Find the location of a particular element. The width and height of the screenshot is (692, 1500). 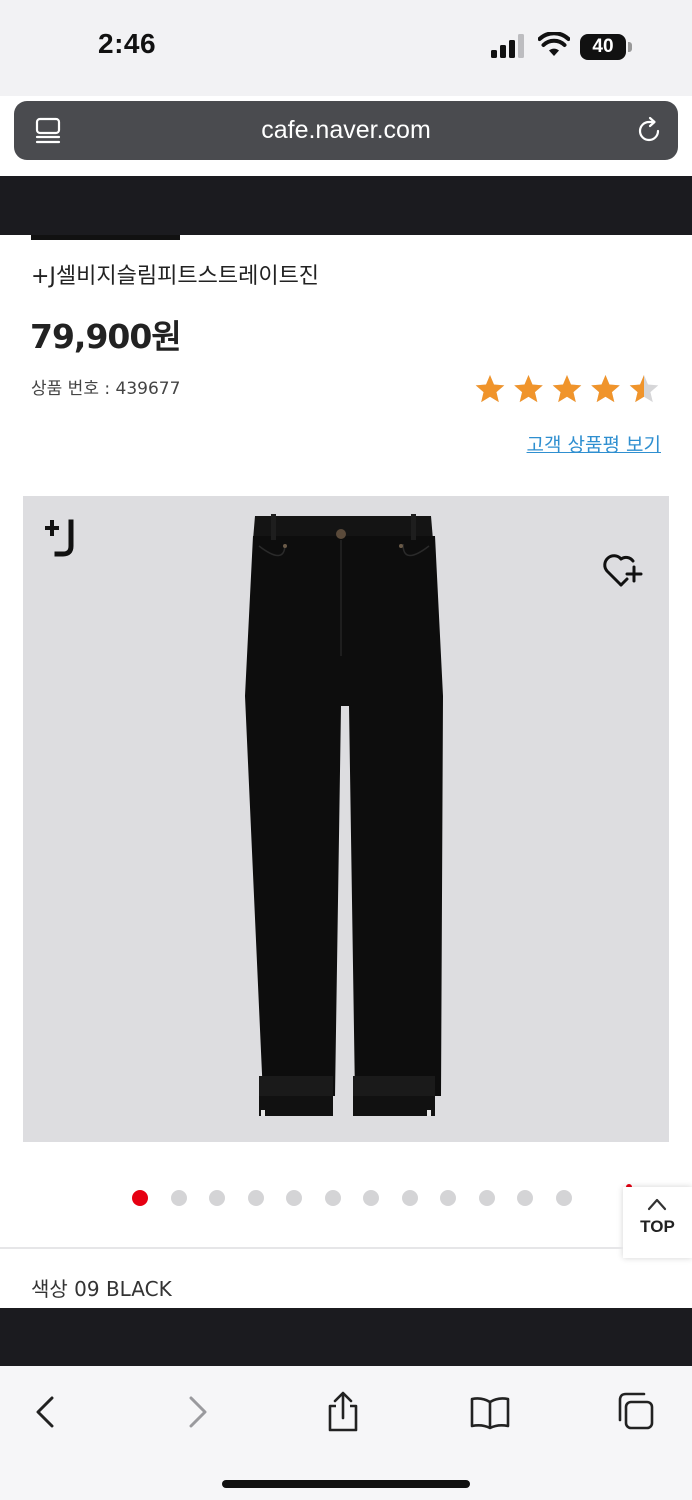

product-name: +J셀비지슬림피트스트레이트진 is located at coordinates (175, 276).